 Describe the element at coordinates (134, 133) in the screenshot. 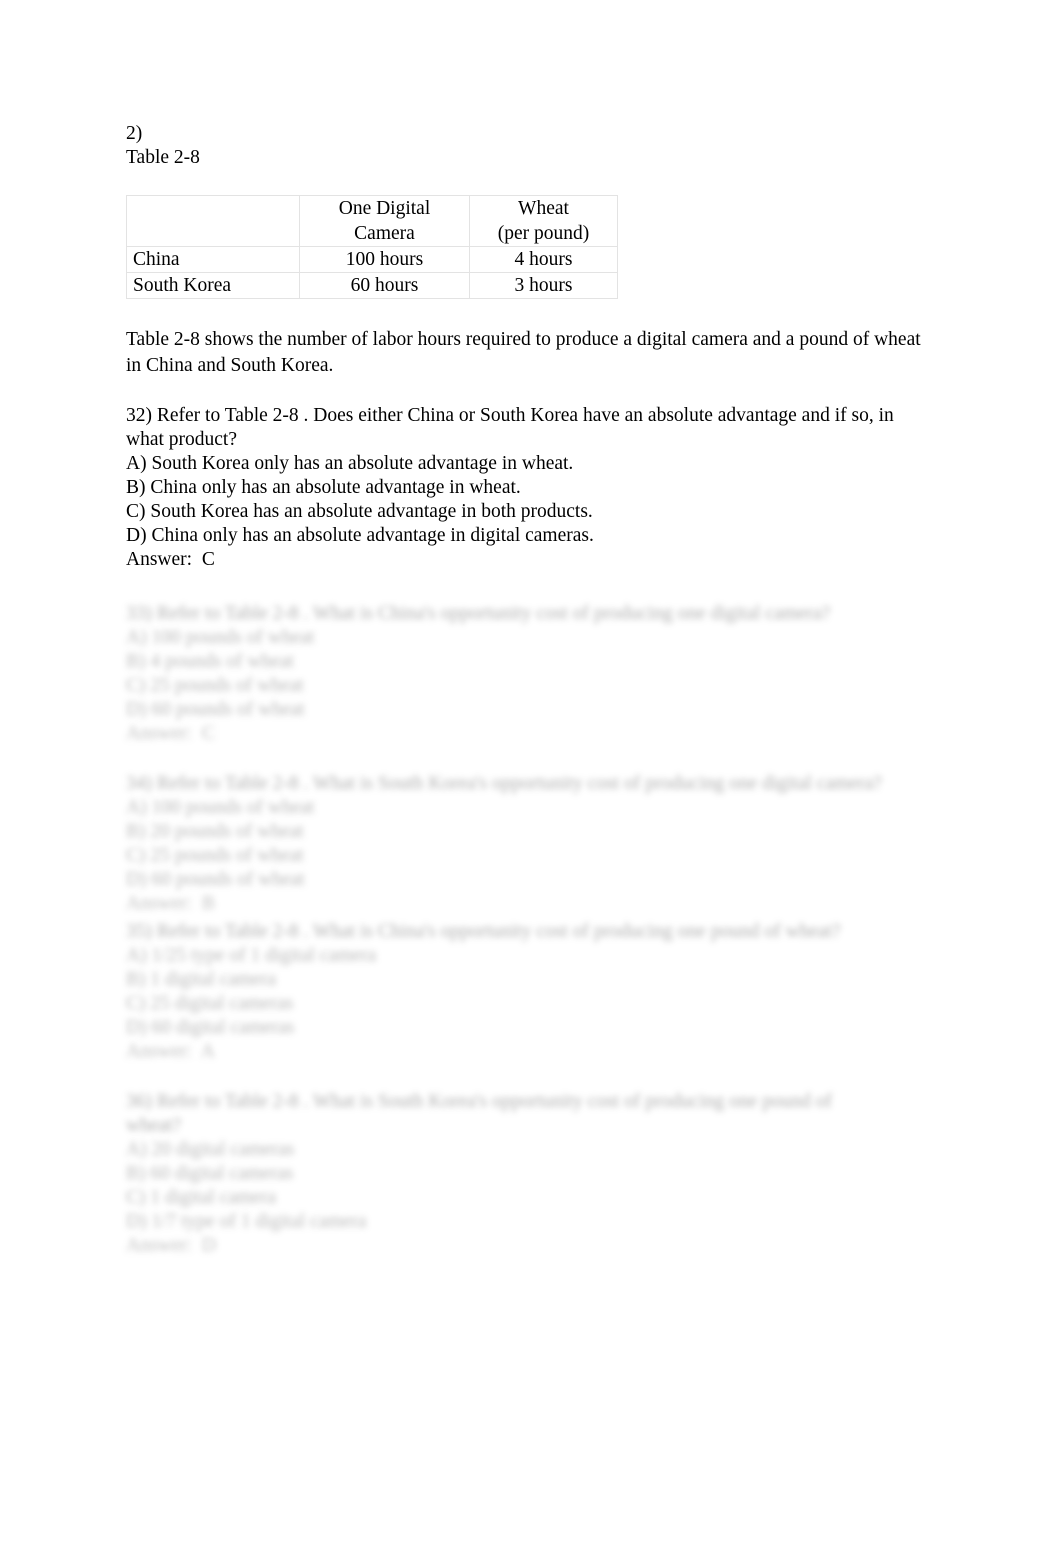

I see `item-number: 2)` at that location.